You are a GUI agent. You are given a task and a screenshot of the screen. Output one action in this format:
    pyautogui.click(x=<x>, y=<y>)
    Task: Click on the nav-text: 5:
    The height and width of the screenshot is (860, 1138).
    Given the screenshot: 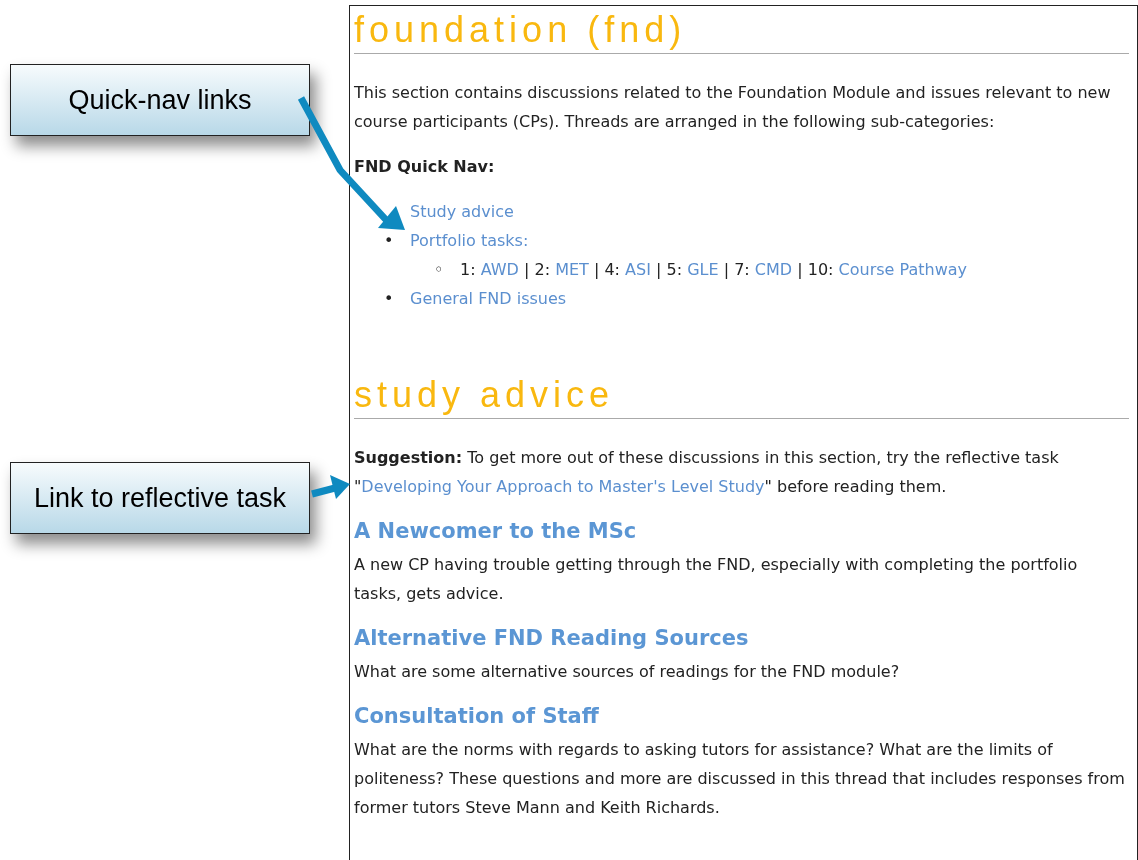 What is the action you would take?
    pyautogui.click(x=674, y=269)
    